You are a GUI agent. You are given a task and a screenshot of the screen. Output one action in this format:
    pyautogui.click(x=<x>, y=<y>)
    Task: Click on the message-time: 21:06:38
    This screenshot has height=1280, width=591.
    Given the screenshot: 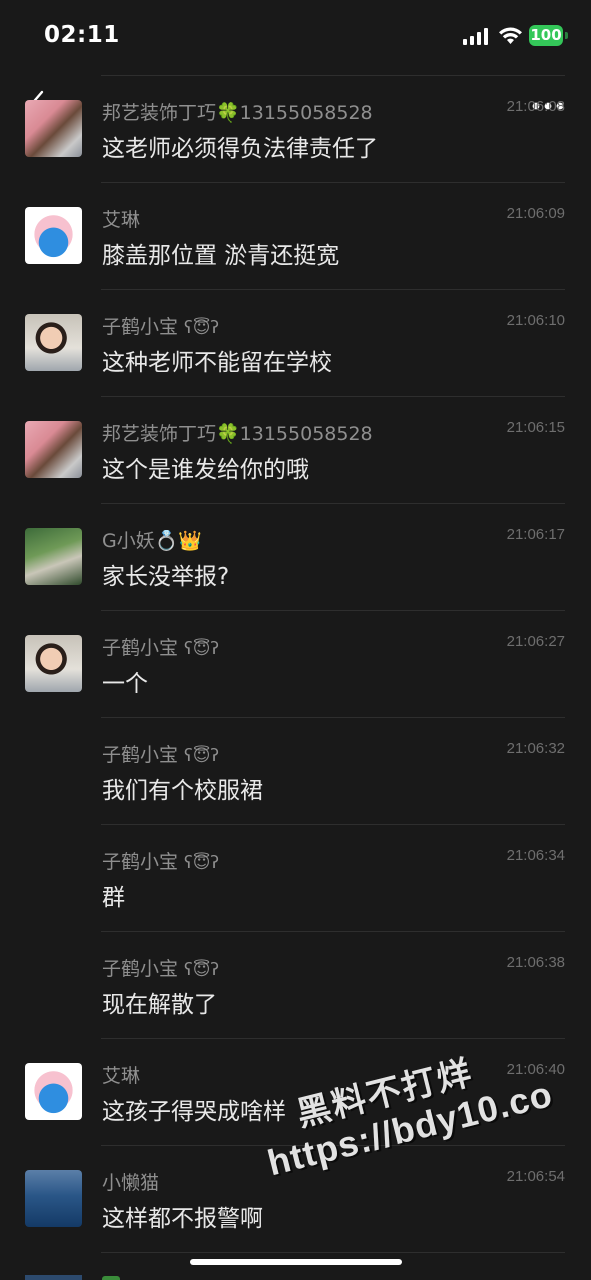 What is the action you would take?
    pyautogui.click(x=535, y=962)
    